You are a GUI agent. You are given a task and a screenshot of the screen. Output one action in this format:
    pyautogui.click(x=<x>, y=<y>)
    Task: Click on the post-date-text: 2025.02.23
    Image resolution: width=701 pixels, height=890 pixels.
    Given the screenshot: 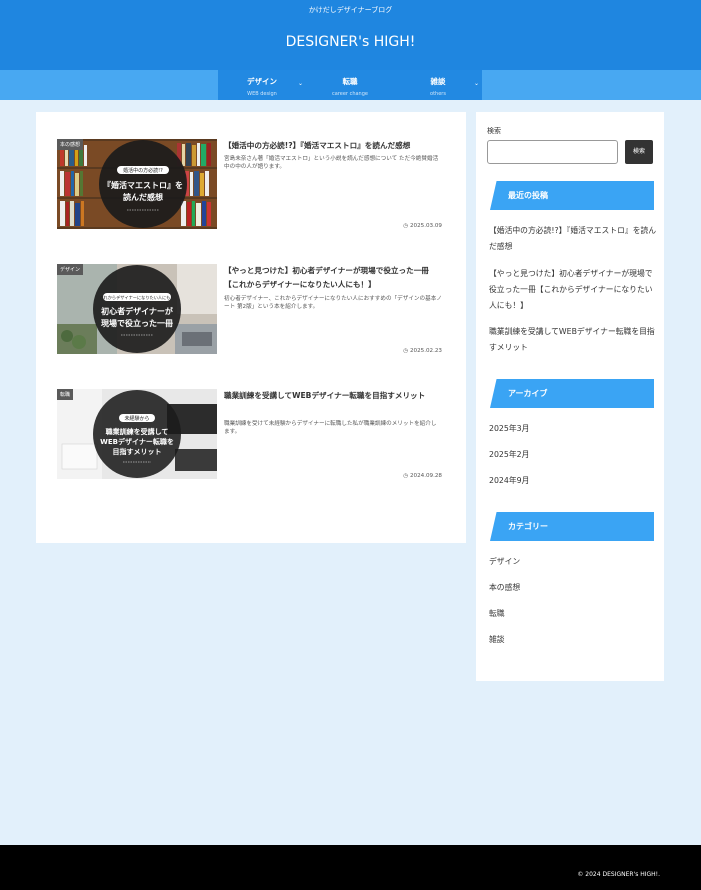 What is the action you would take?
    pyautogui.click(x=425, y=351)
    